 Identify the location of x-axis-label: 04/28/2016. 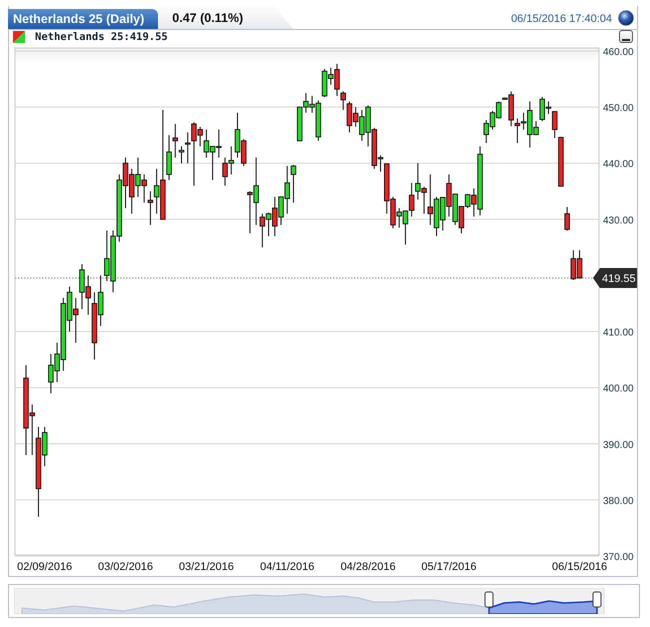
(368, 566).